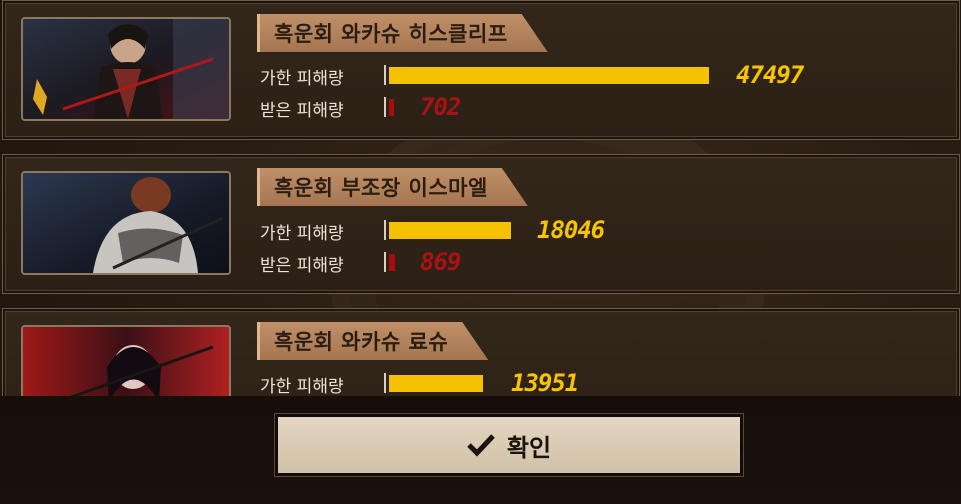  Describe the element at coordinates (545, 383) in the screenshot. I see `damage-dealt-value: 13951` at that location.